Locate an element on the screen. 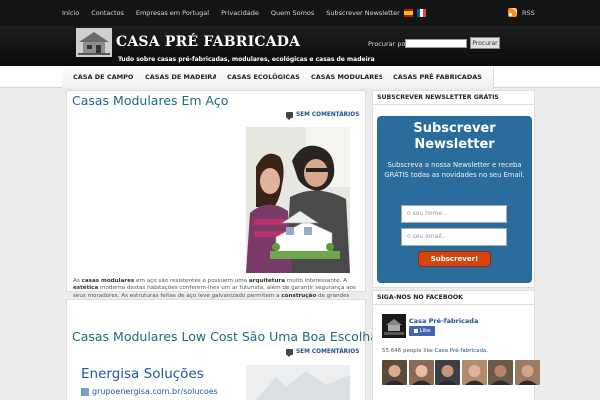 The height and width of the screenshot is (400, 600). newsletter-subscribe-button: Subscrever! is located at coordinates (454, 259).